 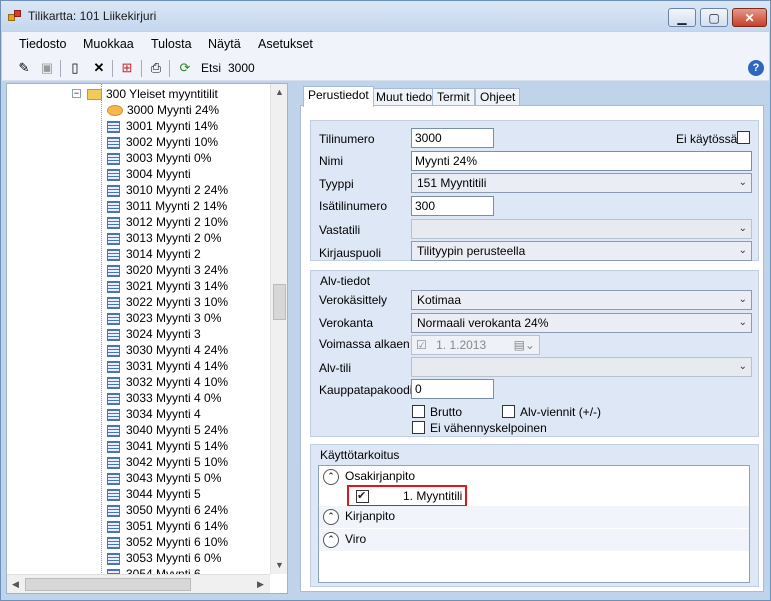 I want to click on tree-item: 3051 Myynti 6 14%, so click(x=167, y=526).